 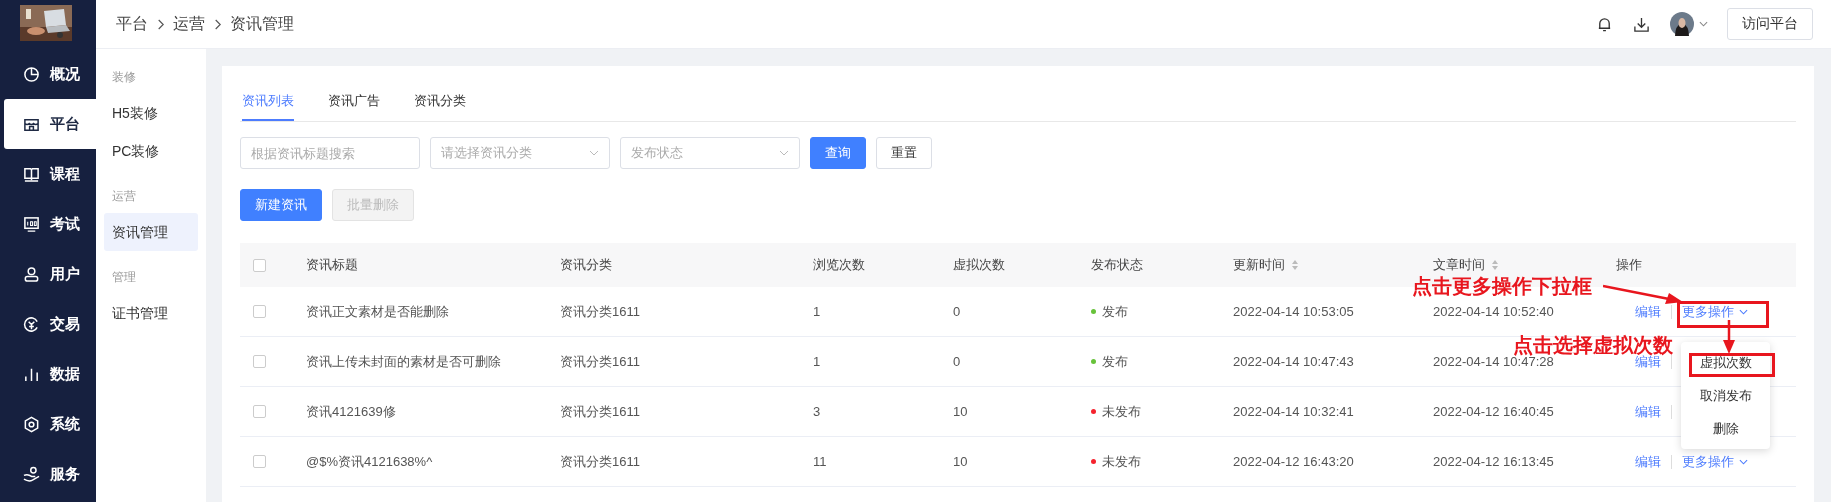 I want to click on nav-item: 用户, so click(x=50, y=274).